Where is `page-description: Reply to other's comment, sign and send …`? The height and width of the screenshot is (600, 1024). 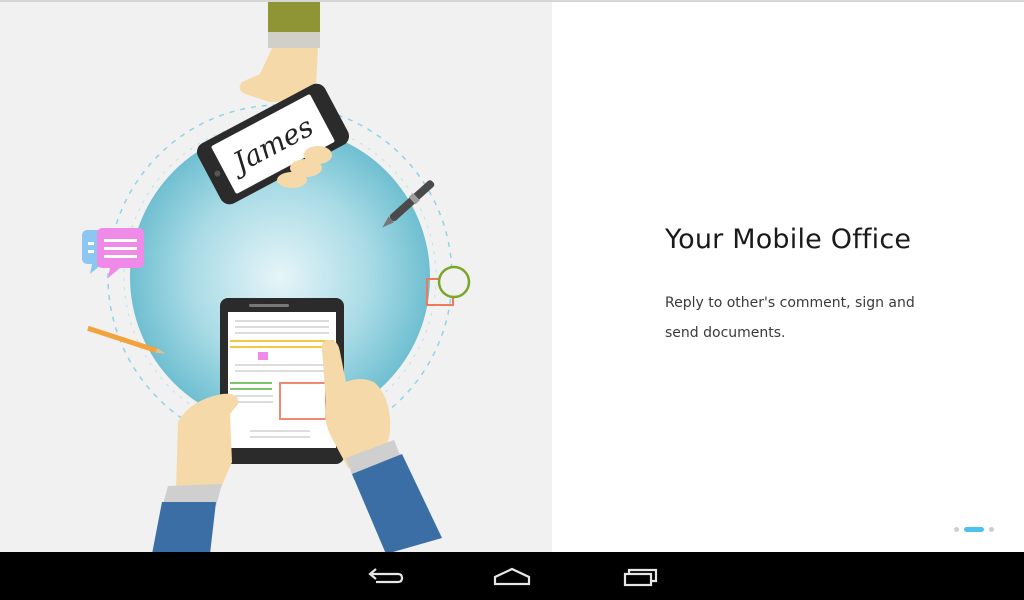
page-description: Reply to other's comment, sign and send … is located at coordinates (790, 318).